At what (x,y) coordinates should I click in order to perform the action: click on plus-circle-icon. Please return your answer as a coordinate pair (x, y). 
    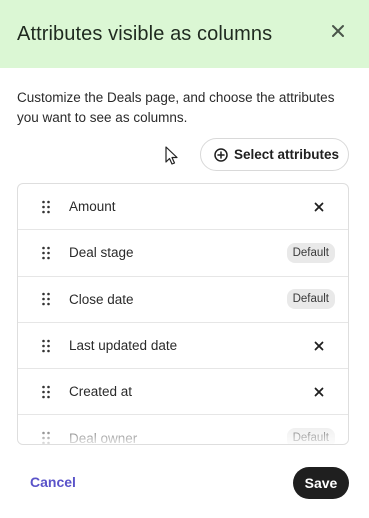
    Looking at the image, I should click on (221, 154).